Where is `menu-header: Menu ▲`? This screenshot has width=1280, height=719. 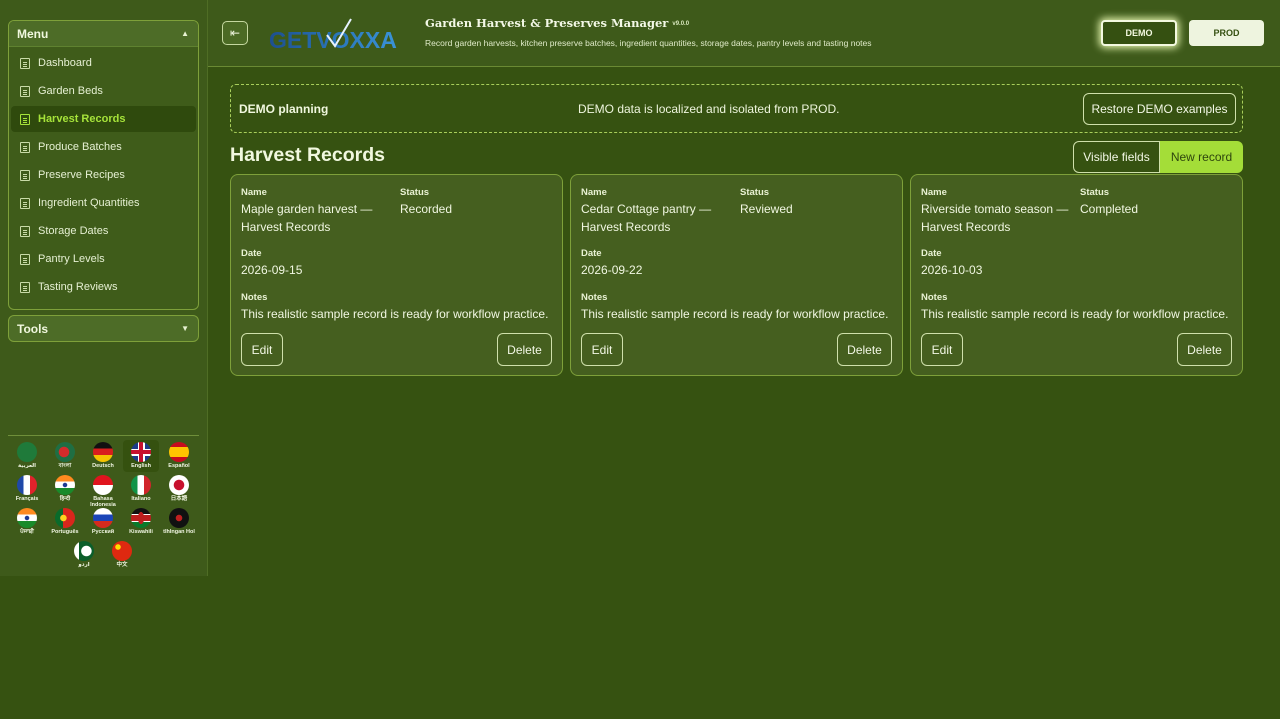
menu-header: Menu ▲ is located at coordinates (103, 34).